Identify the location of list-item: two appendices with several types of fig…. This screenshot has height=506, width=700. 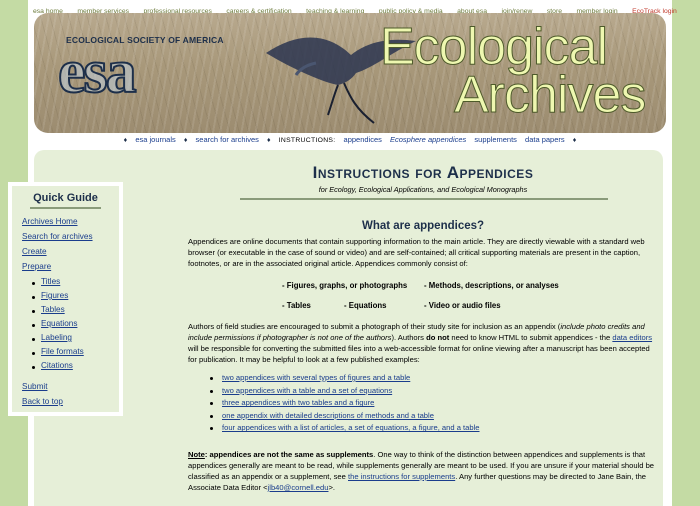
(430, 379).